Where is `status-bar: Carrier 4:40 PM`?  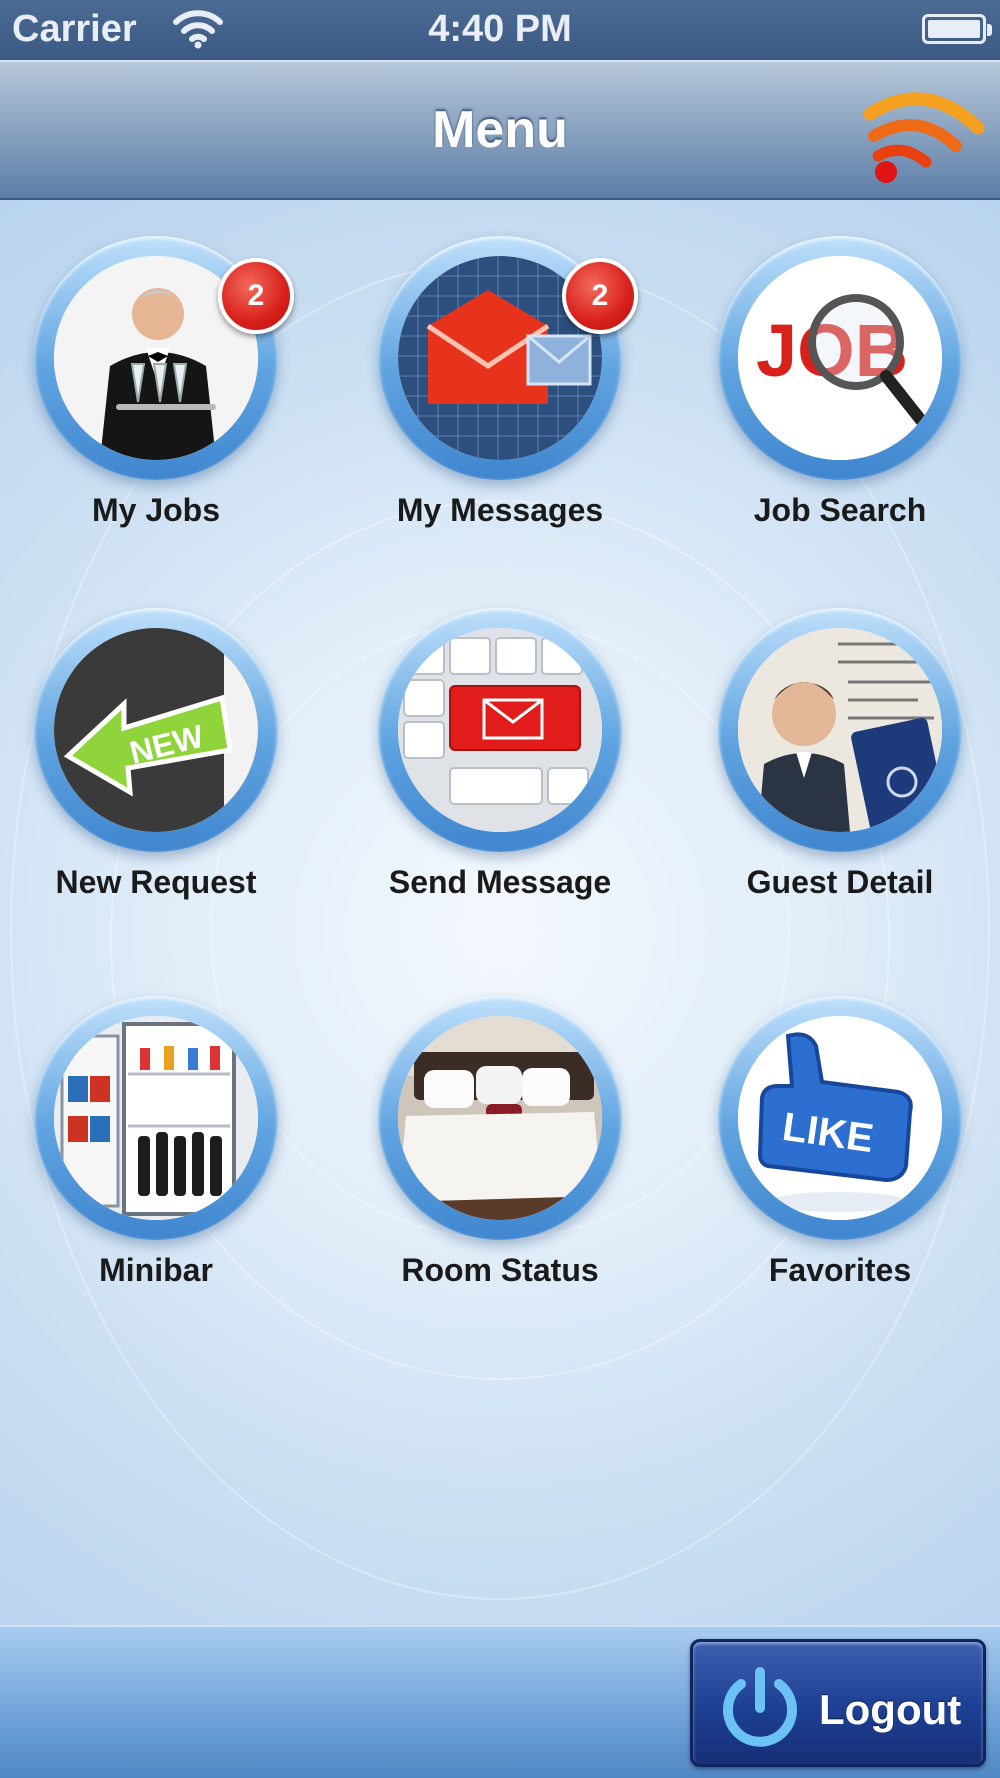
status-bar: Carrier 4:40 PM is located at coordinates (500, 30).